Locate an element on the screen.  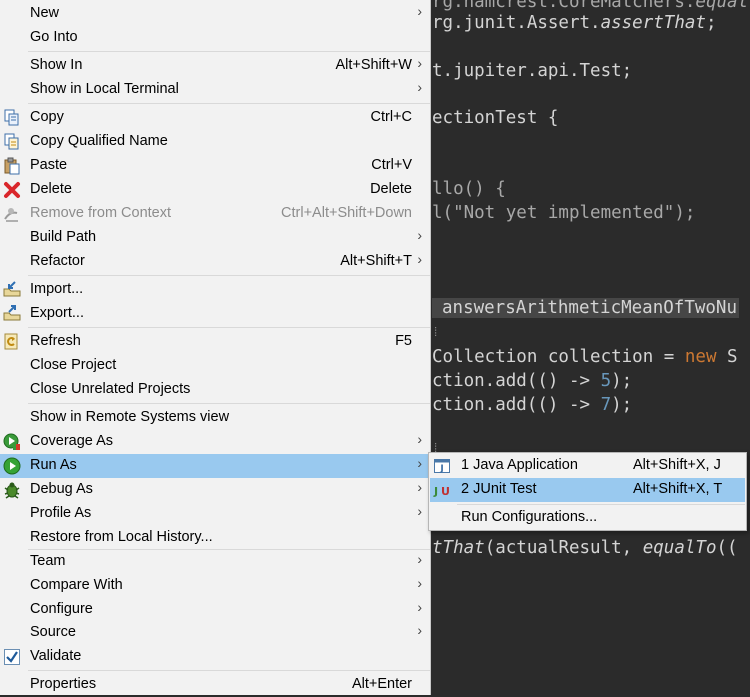
menu-item-build-path: Build Path › is located at coordinates (215, 238).